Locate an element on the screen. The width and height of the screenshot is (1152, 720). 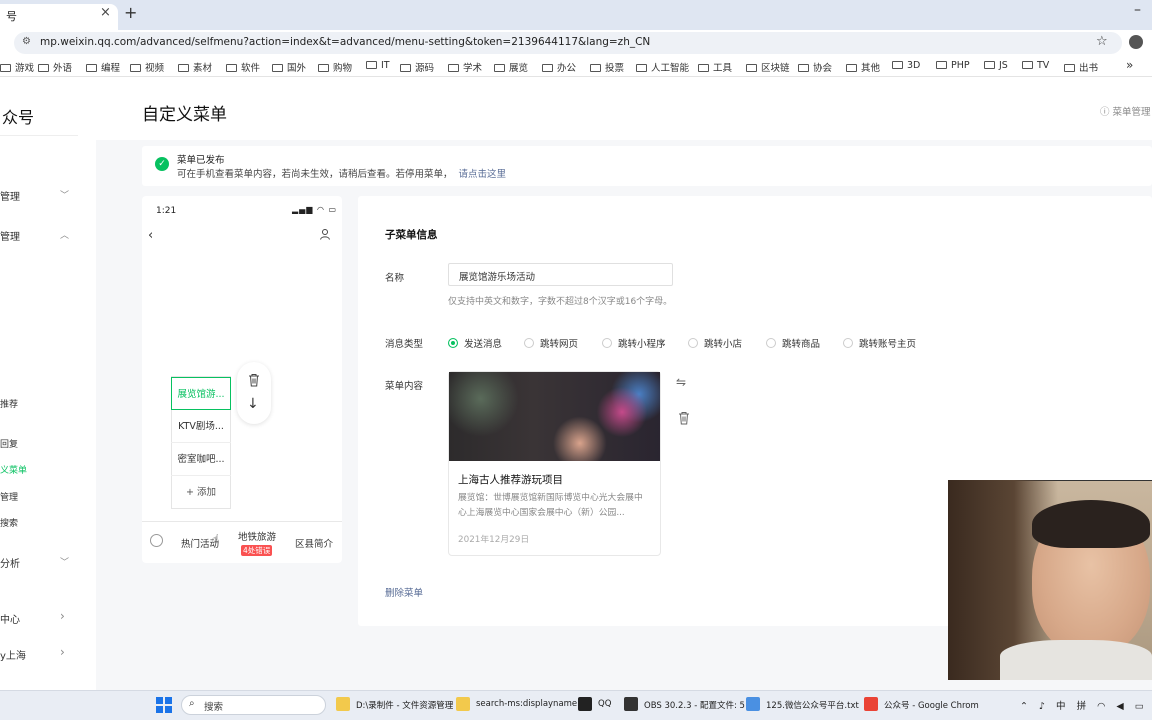
sidebar-item-content-manage: 管理 is located at coordinates (10, 195).